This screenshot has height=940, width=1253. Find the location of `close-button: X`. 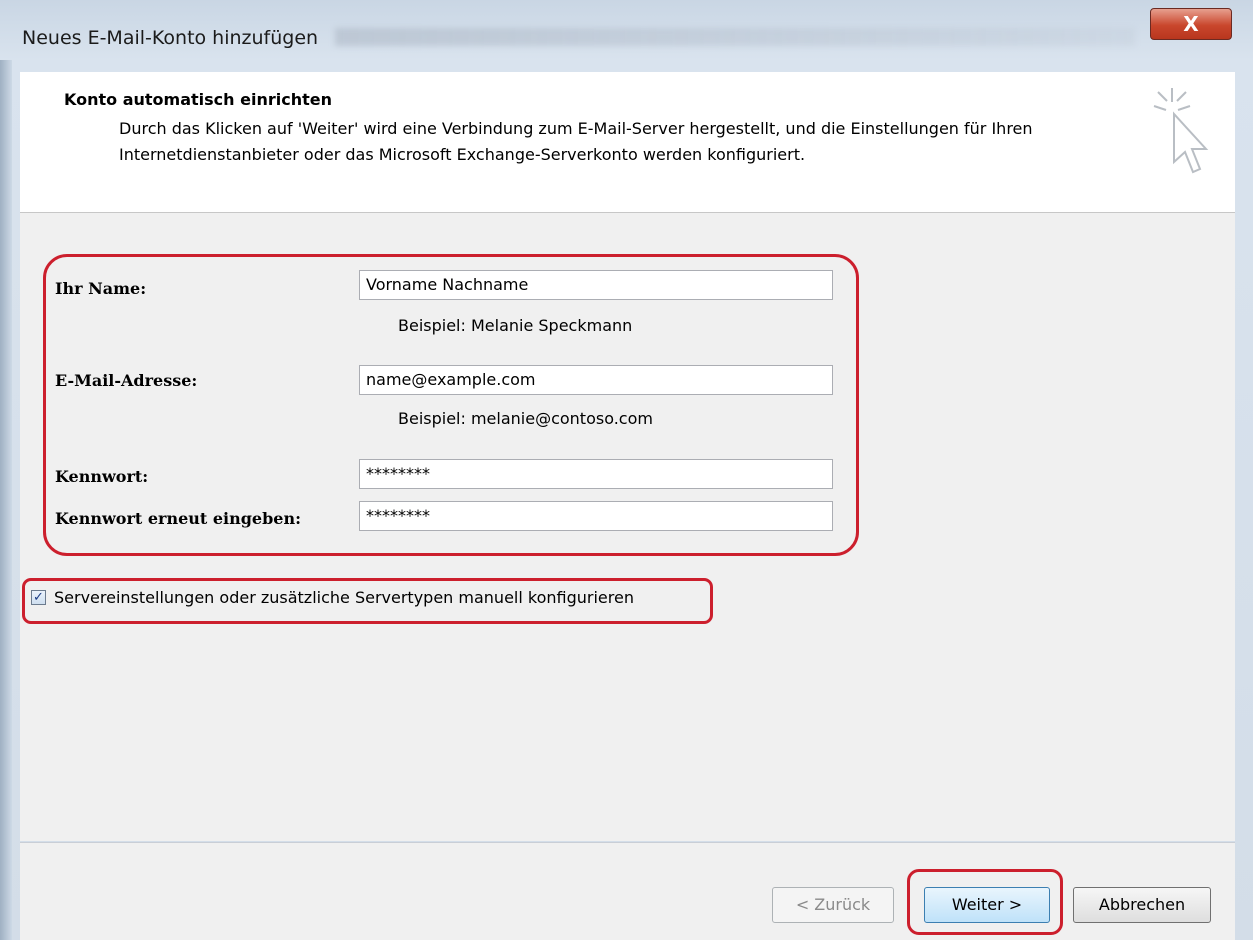

close-button: X is located at coordinates (1191, 24).